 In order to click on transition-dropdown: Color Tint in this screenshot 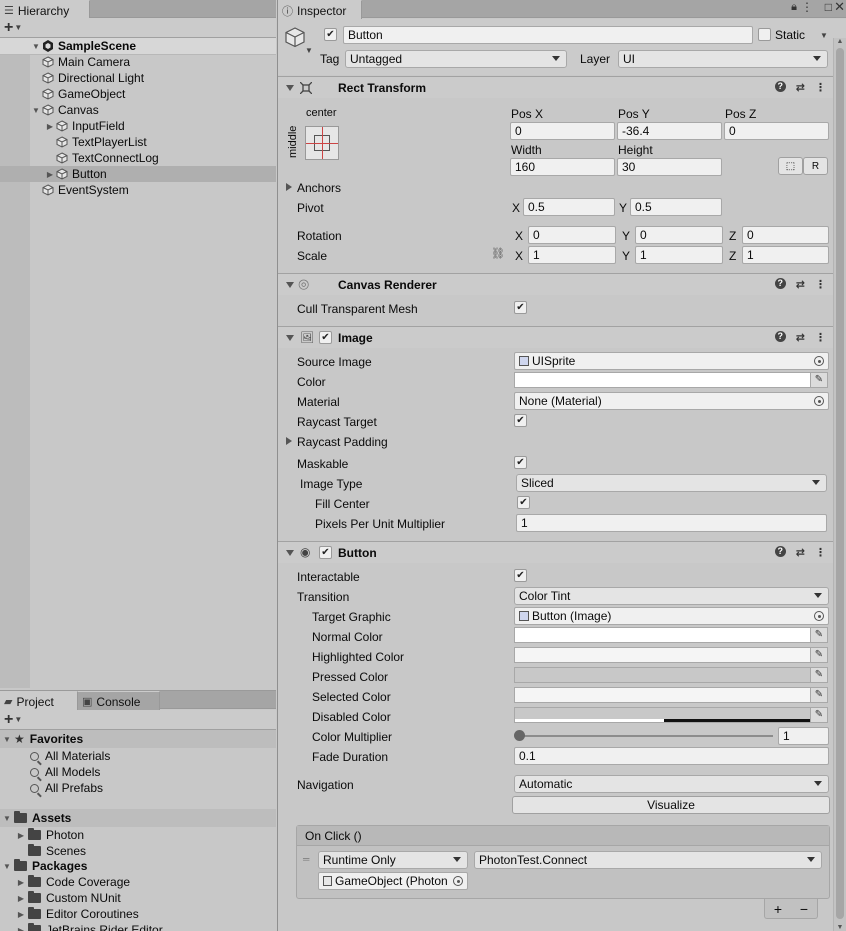, I will do `click(671, 596)`.